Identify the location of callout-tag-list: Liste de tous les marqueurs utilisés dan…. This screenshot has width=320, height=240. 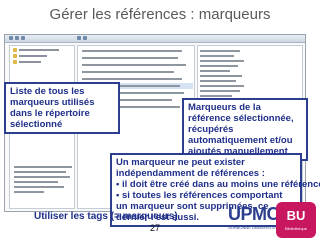
(62, 108).